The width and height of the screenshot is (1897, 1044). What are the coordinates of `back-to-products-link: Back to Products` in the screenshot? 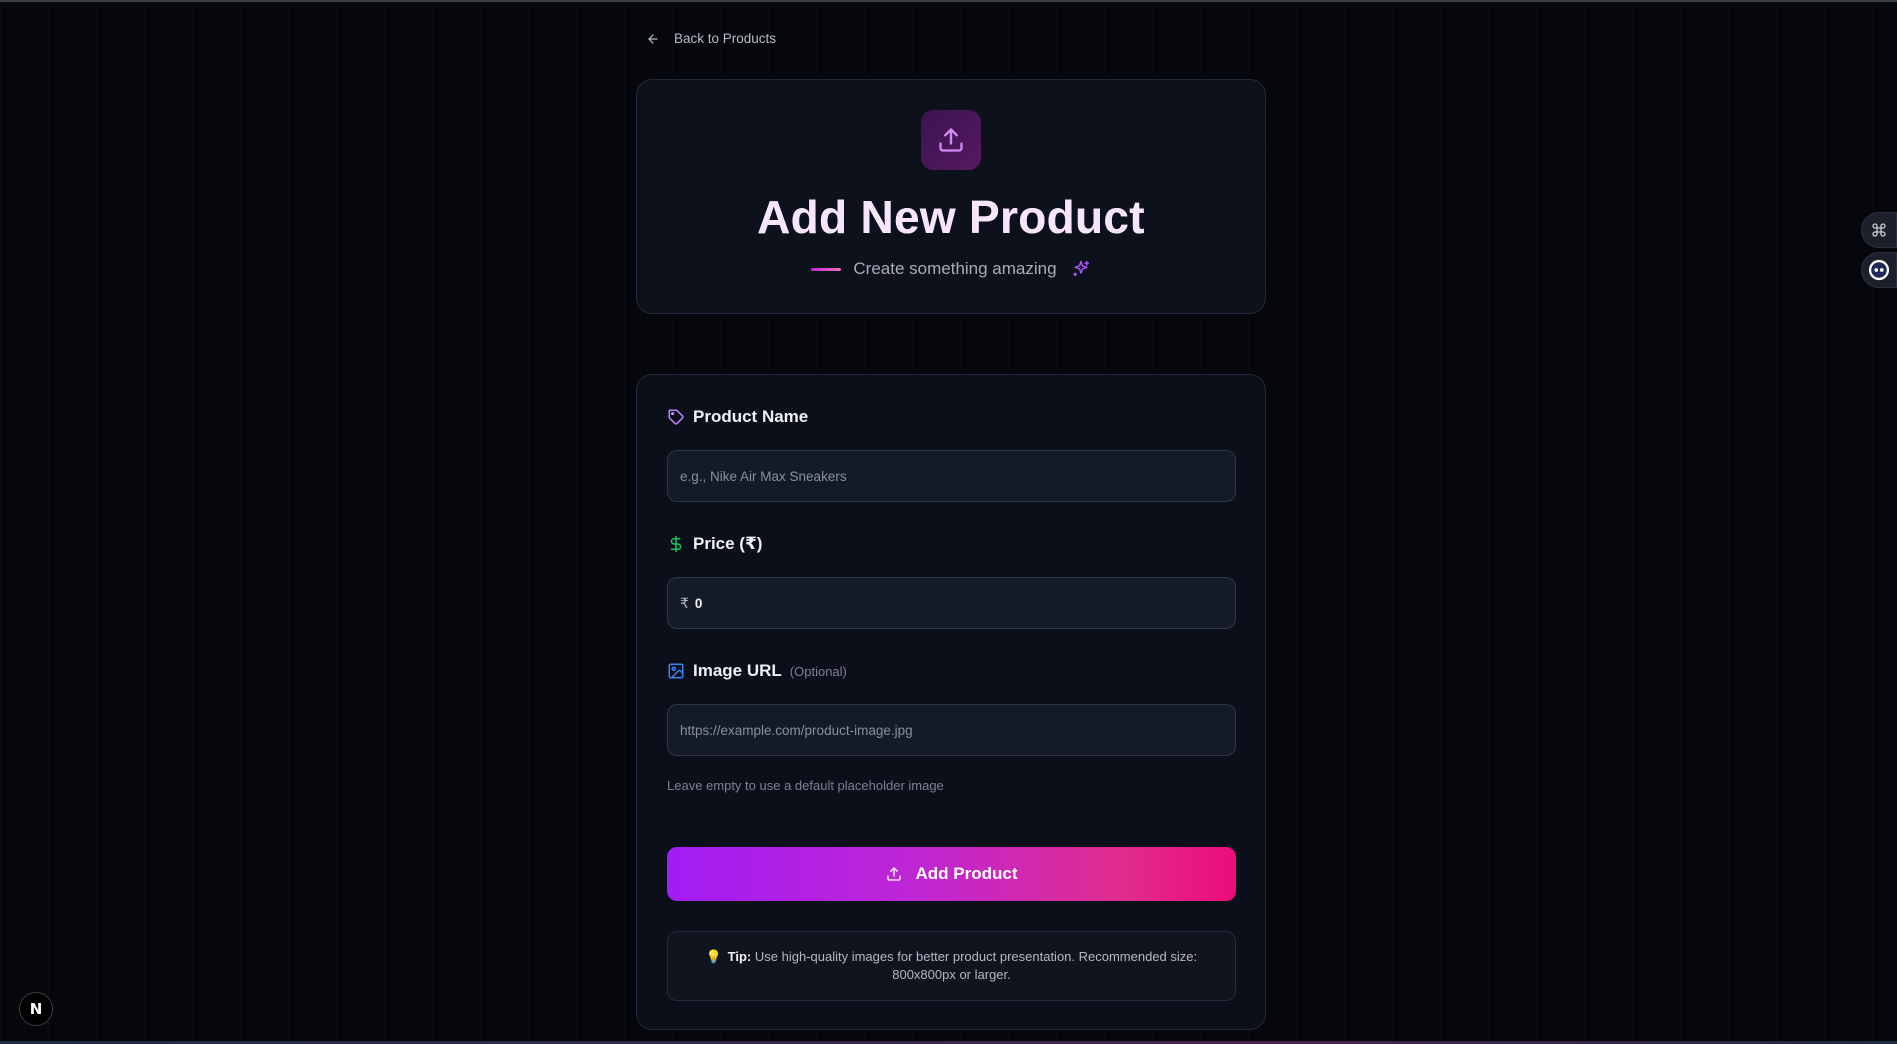 It's located at (711, 38).